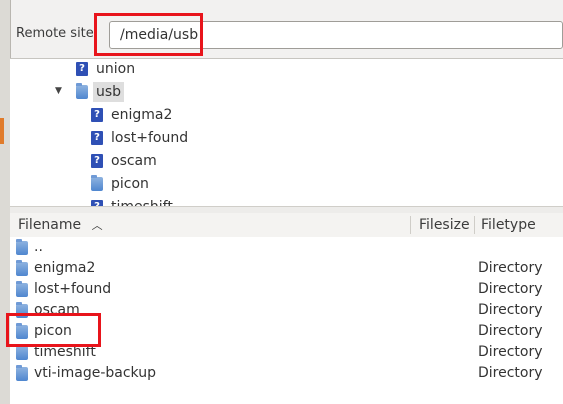 The image size is (563, 404). Describe the element at coordinates (286, 268) in the screenshot. I see `file-row-enigma2: enigma2 Directory` at that location.